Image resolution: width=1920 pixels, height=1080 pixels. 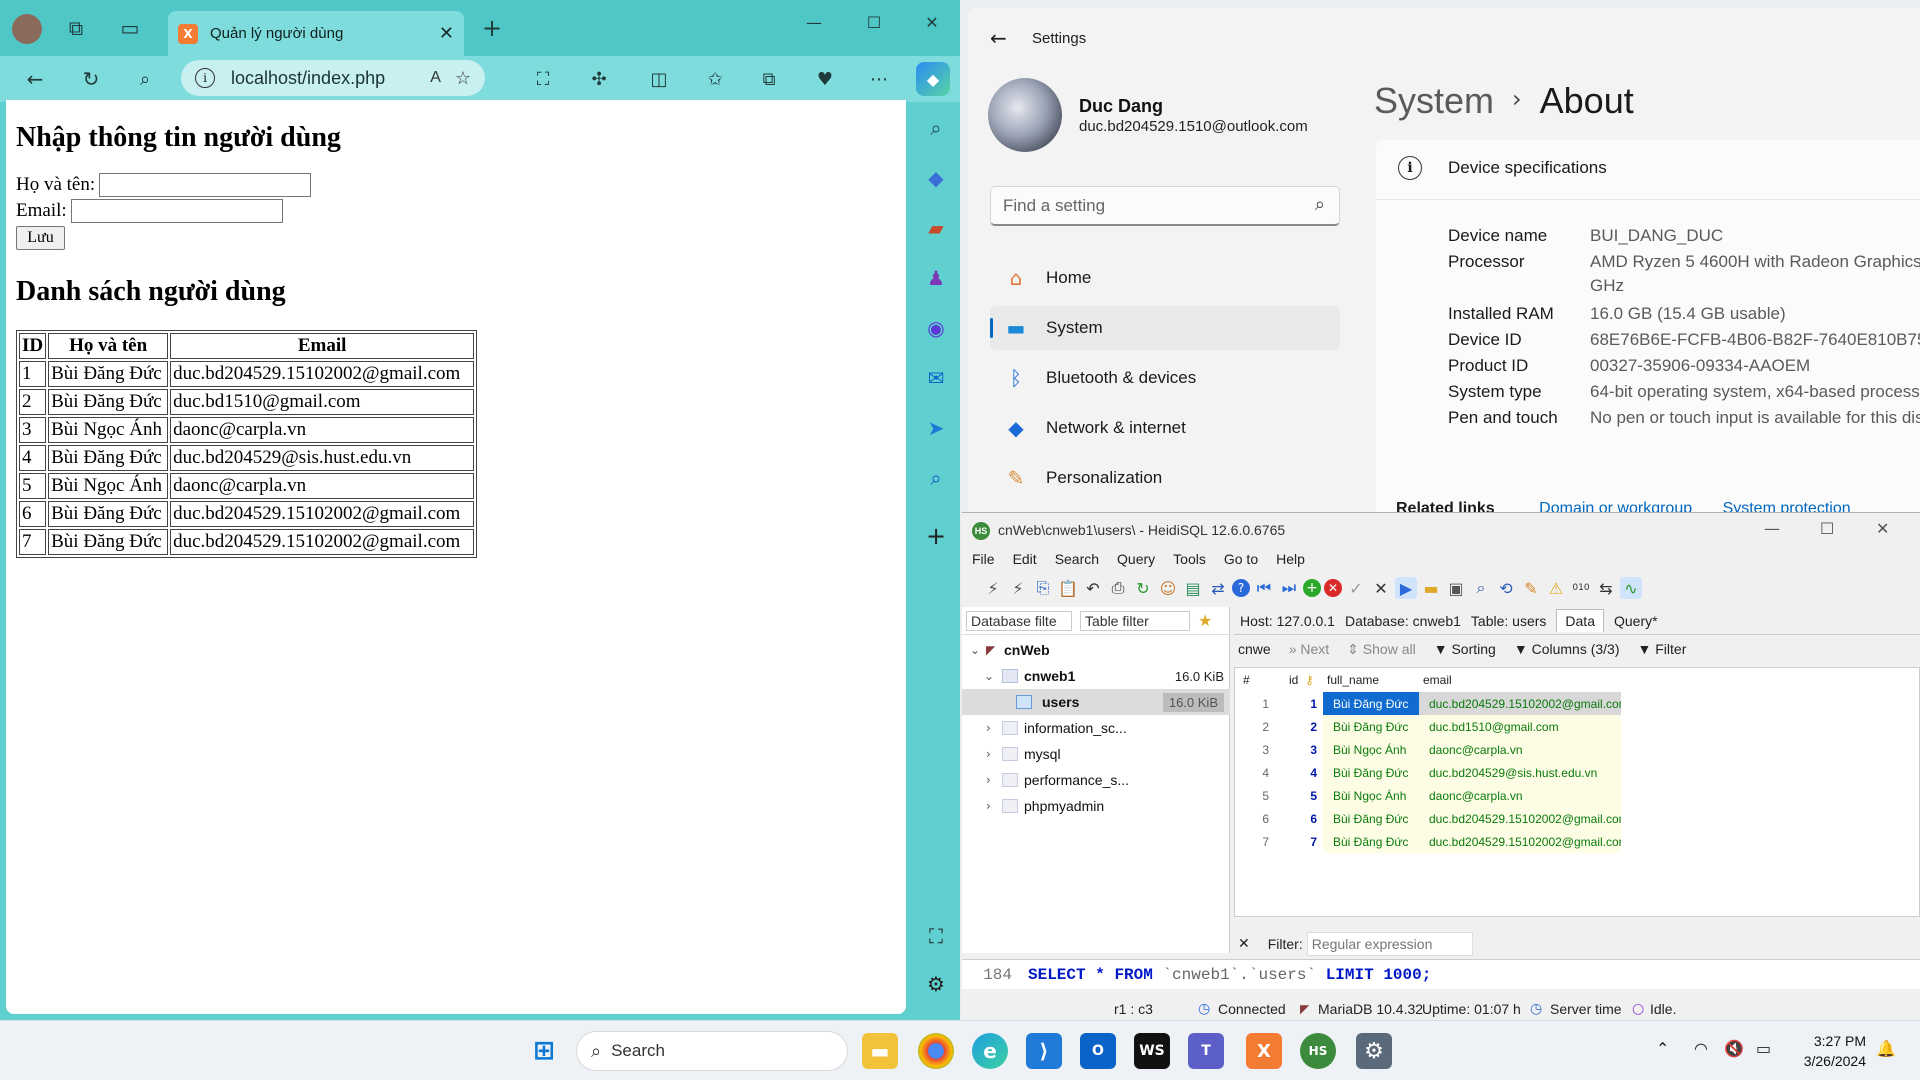 I want to click on favorites-icon: ✩, so click(x=715, y=79).